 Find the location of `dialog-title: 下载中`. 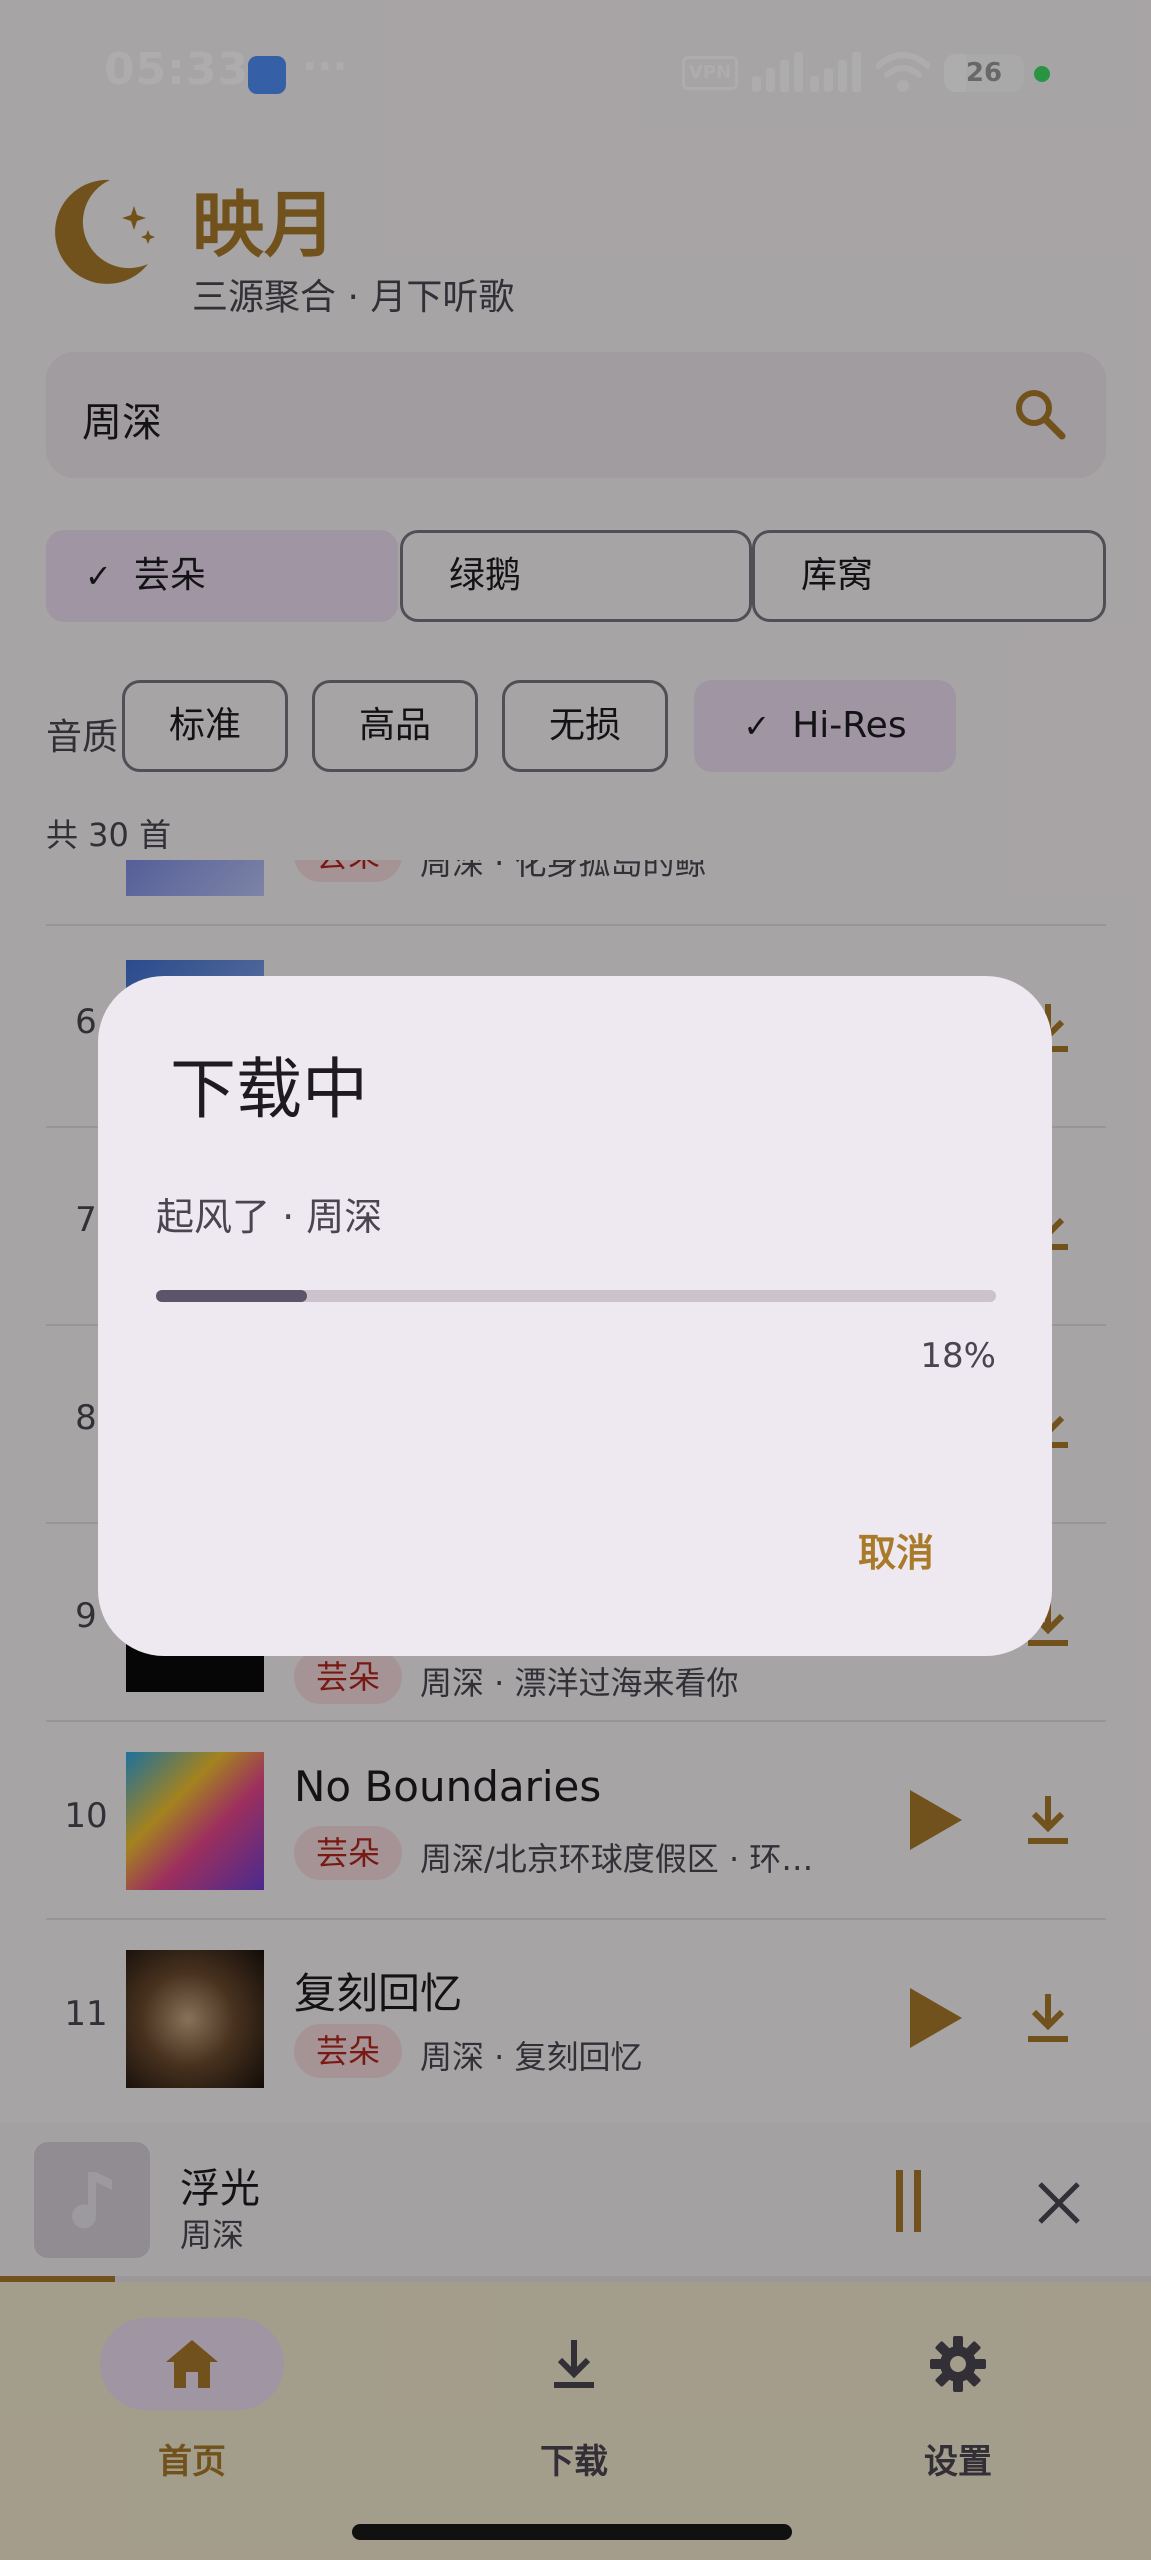

dialog-title: 下载中 is located at coordinates (269, 1089).